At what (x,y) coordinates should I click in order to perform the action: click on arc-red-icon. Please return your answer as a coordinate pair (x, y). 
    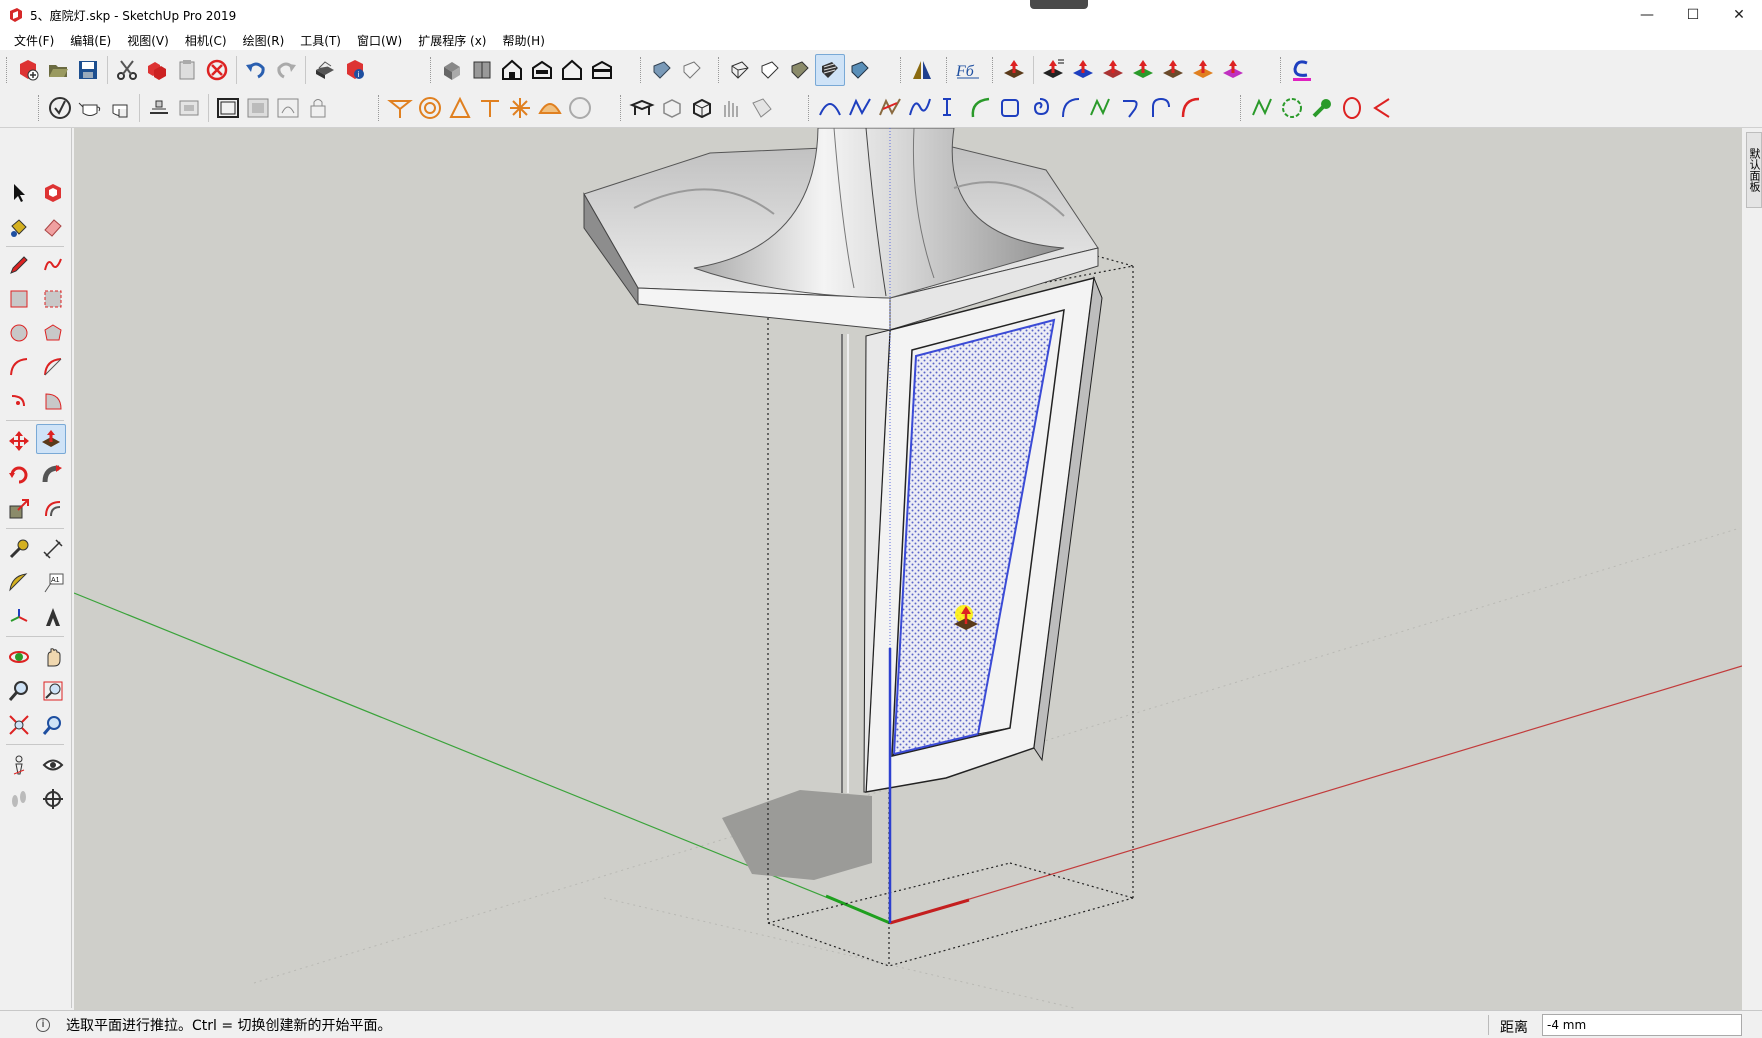
    Looking at the image, I should click on (1190, 108).